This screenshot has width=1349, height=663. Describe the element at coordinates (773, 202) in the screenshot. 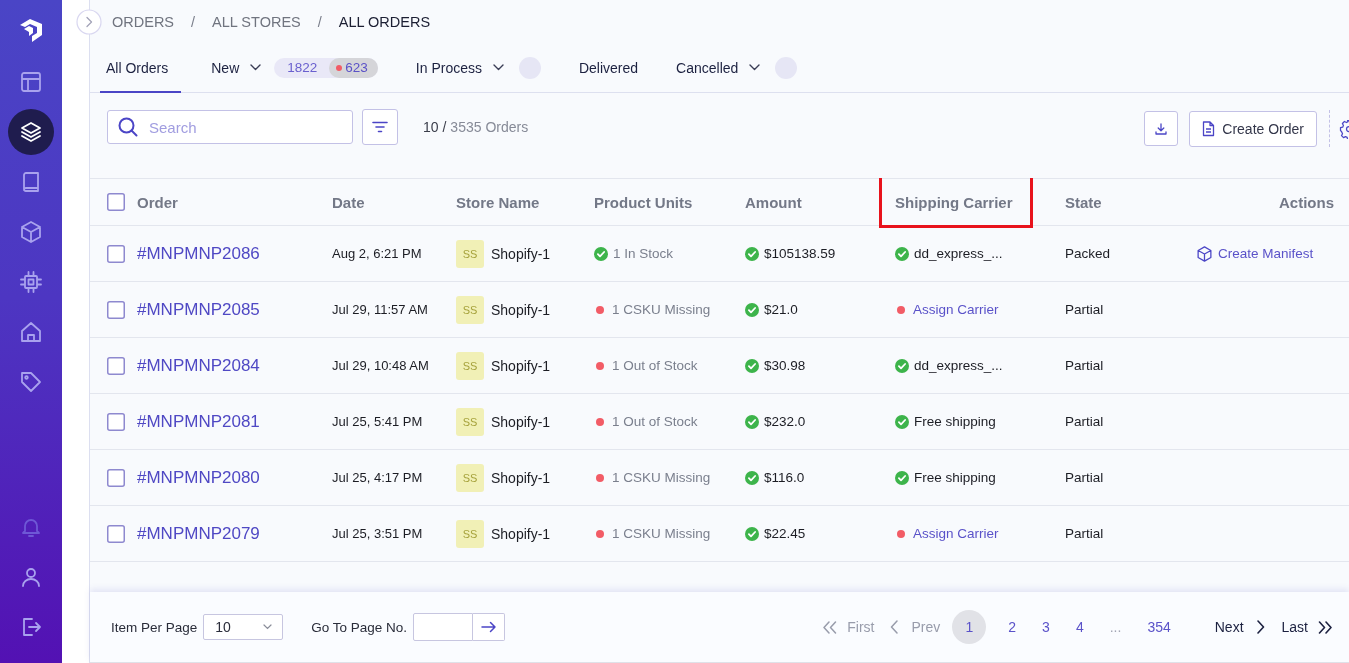

I see `column-header: Amount` at that location.